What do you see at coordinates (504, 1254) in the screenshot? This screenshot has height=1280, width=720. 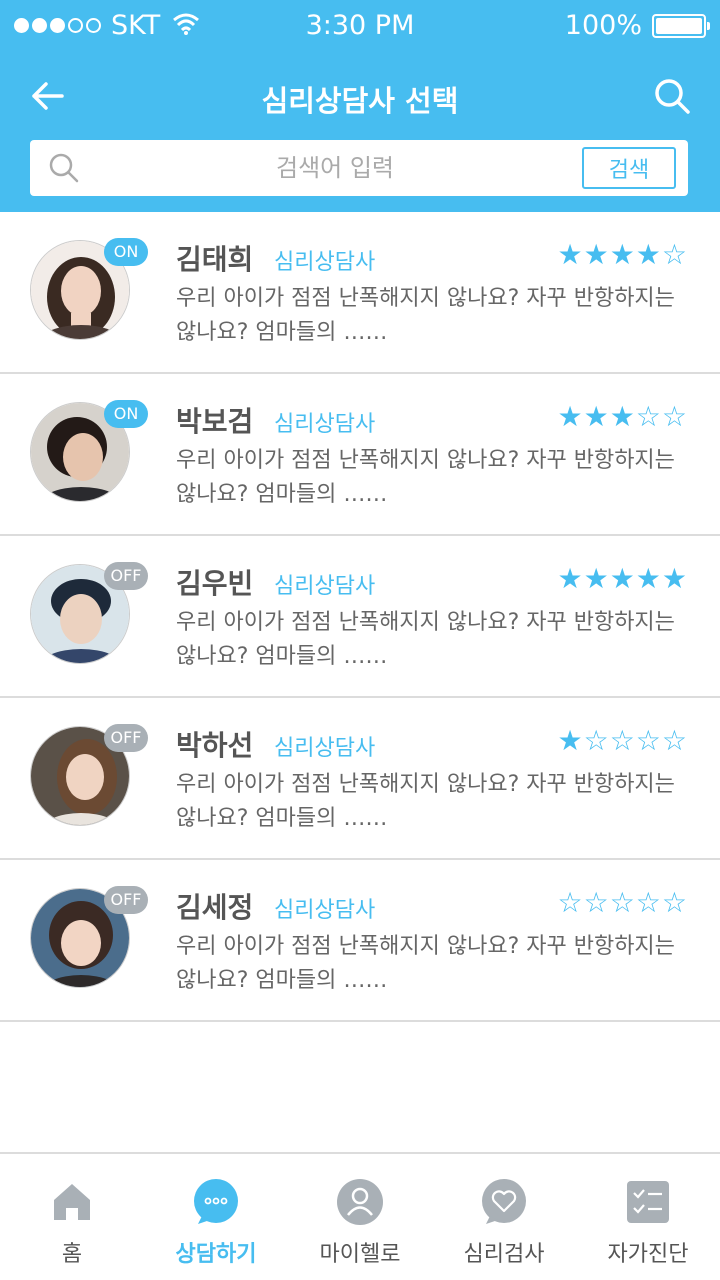 I see `tab-label: 심리검사` at bounding box center [504, 1254].